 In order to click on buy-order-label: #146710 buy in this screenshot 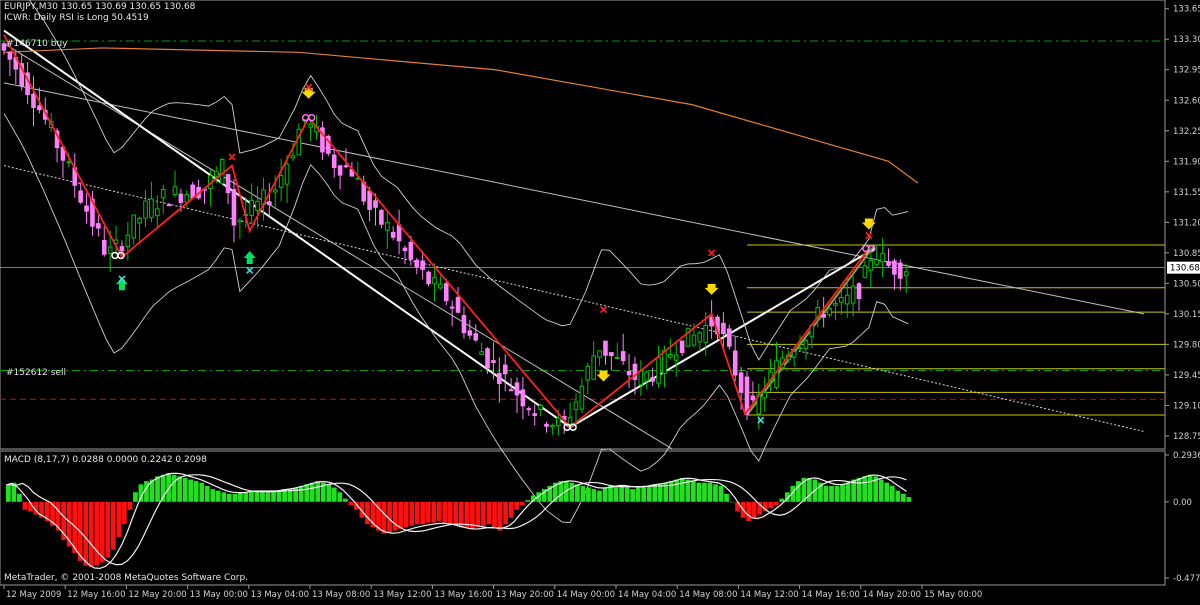, I will do `click(37, 44)`.